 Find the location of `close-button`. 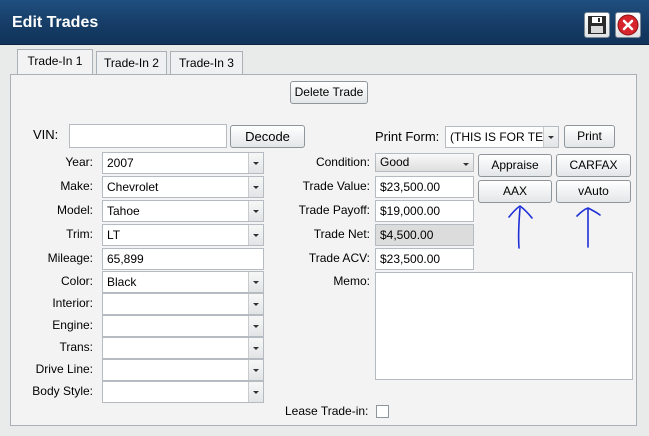

close-button is located at coordinates (628, 25).